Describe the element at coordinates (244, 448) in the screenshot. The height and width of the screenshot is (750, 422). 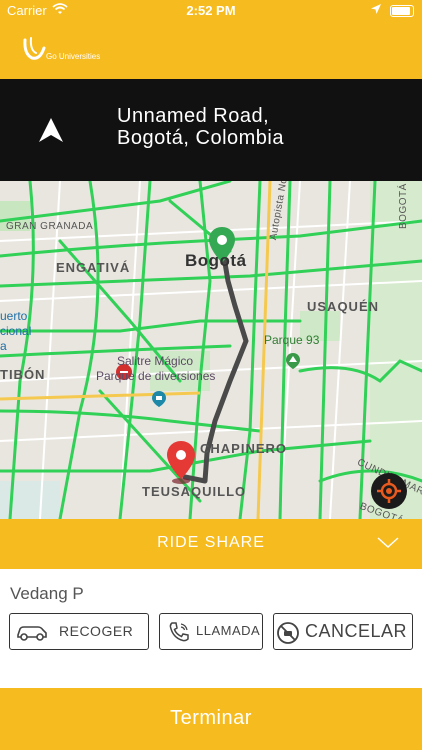
I see `map-label-chapinero: CHAPINERO` at that location.